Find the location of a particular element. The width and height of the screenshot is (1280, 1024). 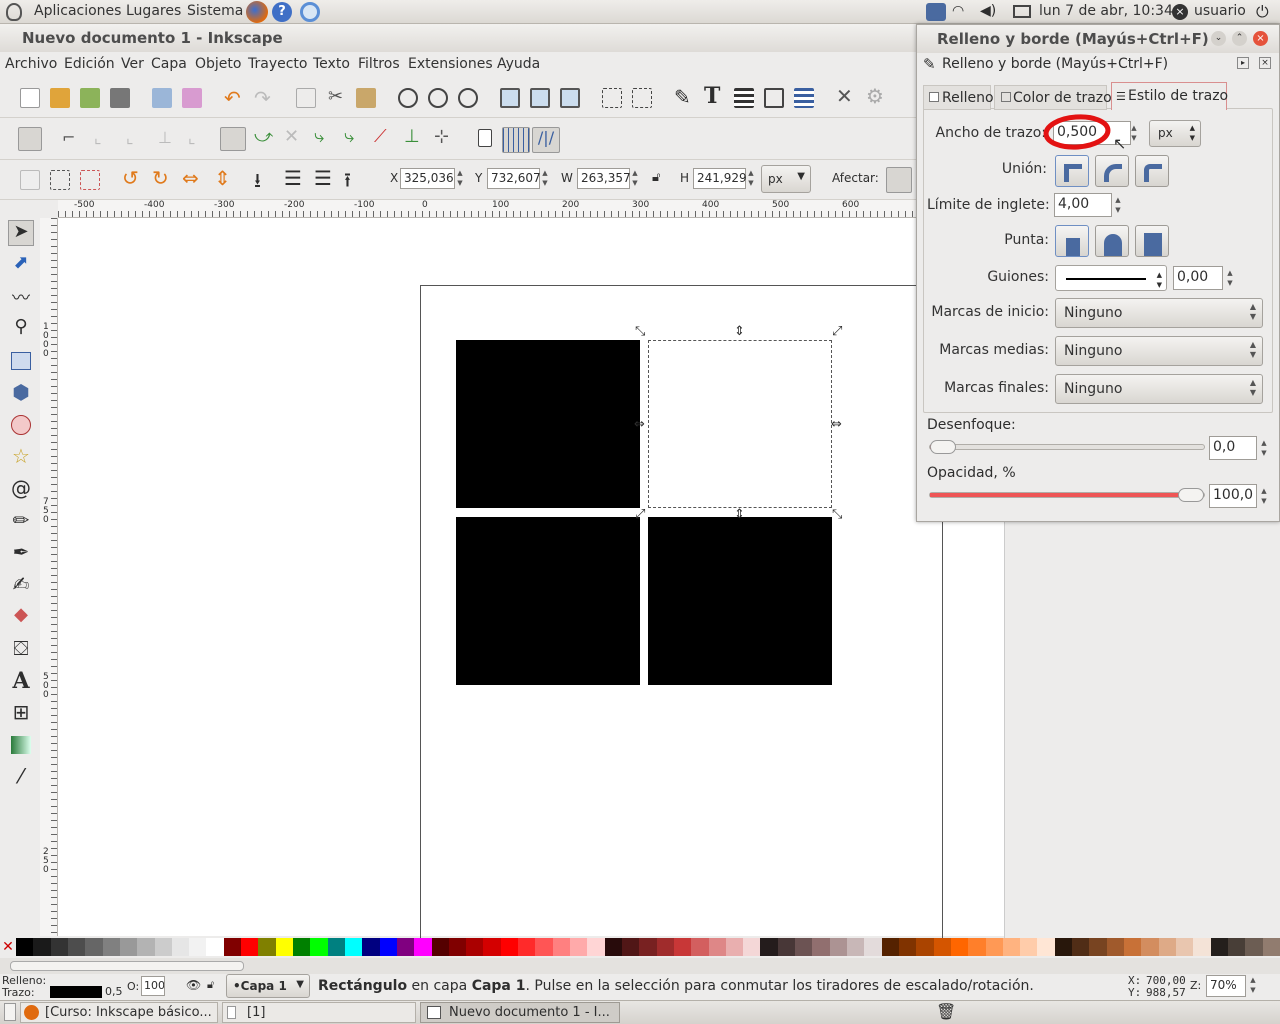

visibility-eye-icon: 👁︎ is located at coordinates (193, 985).